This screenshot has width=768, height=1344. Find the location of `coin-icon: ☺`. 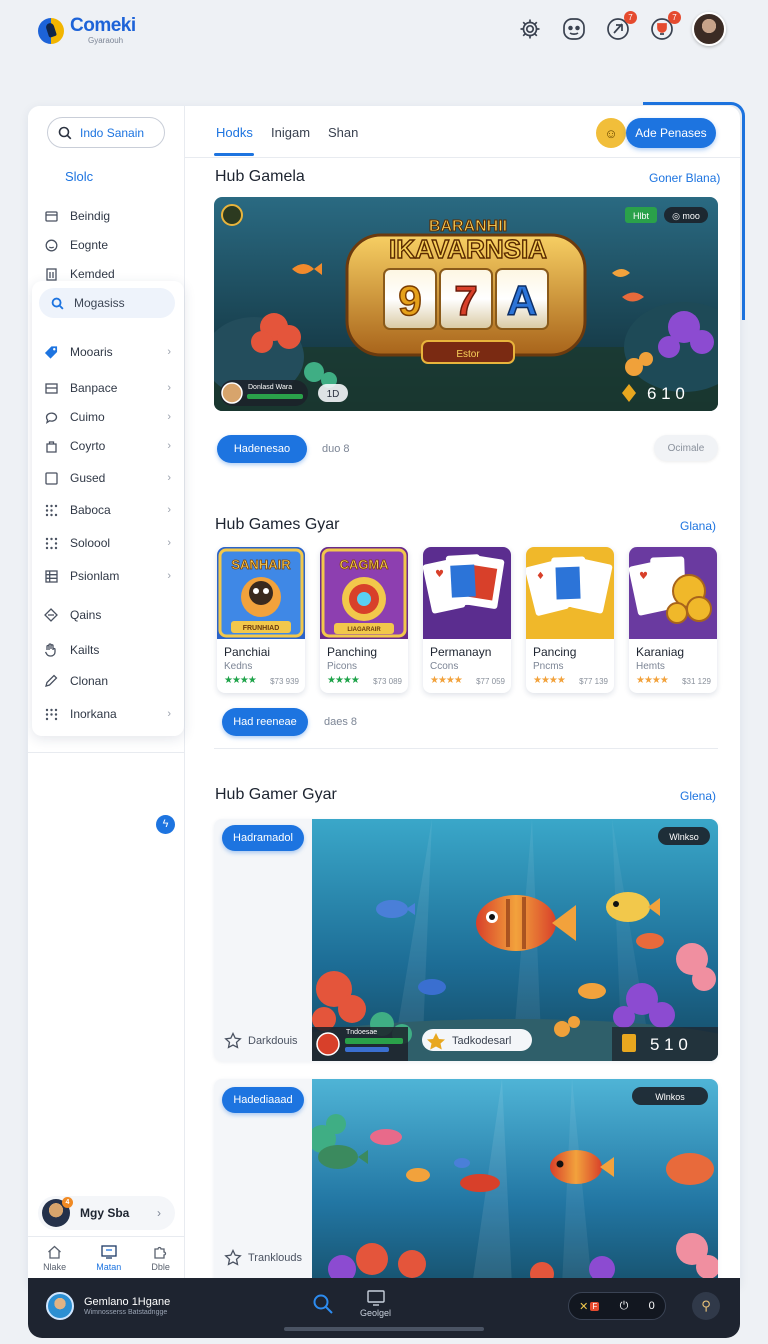

coin-icon: ☺ is located at coordinates (611, 133).